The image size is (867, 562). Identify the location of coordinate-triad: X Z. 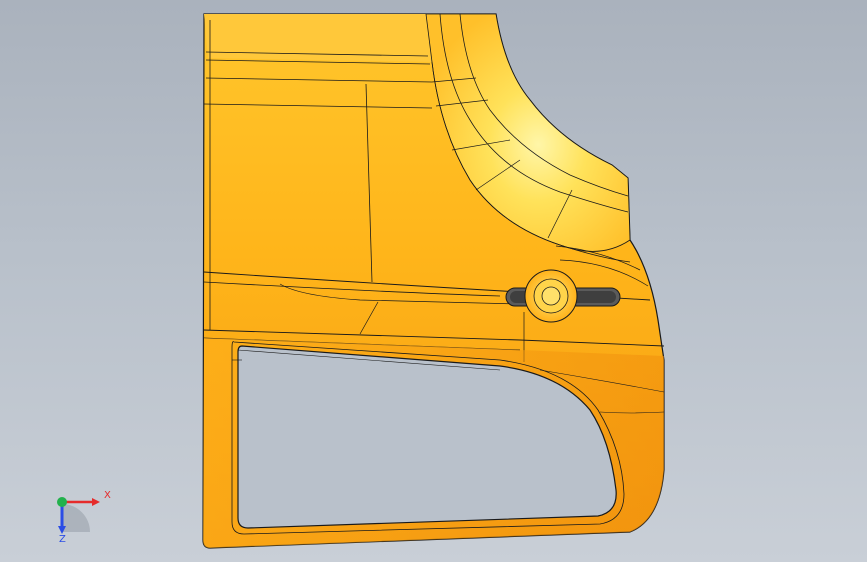
(84, 517).